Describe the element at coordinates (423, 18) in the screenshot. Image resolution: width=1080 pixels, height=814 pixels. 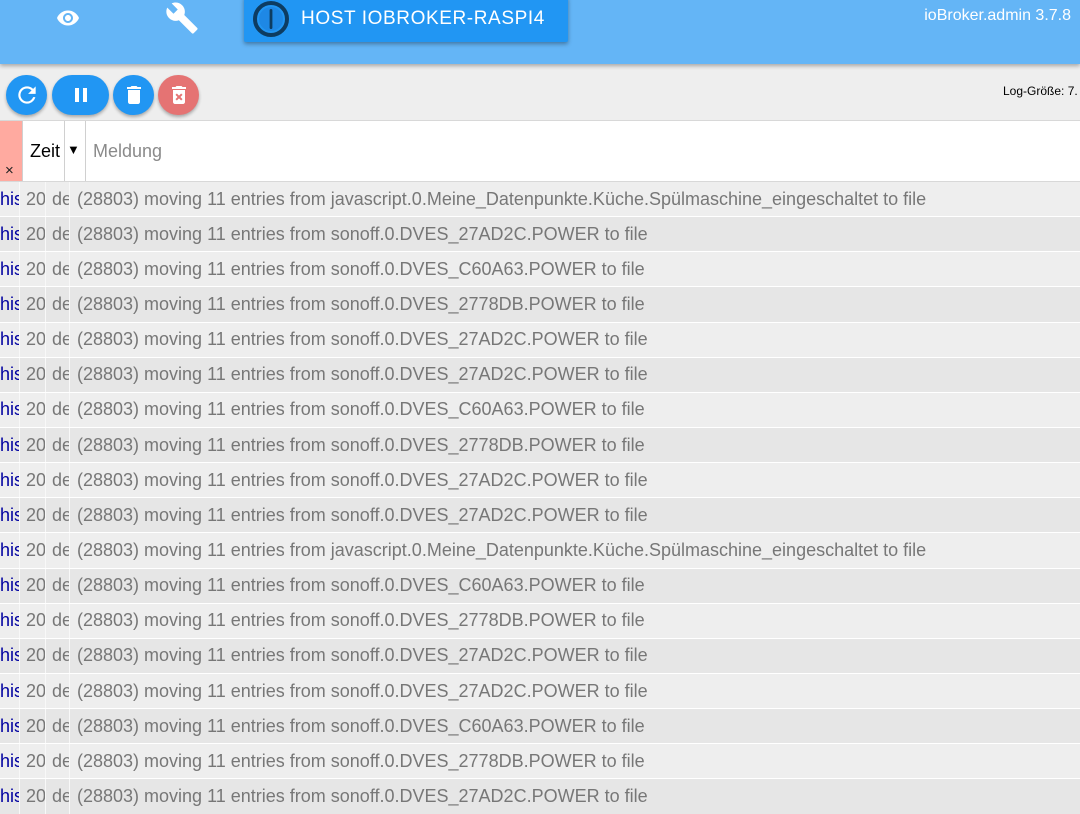
I see `host-label: HOST IOBROKER-RASPI4` at that location.